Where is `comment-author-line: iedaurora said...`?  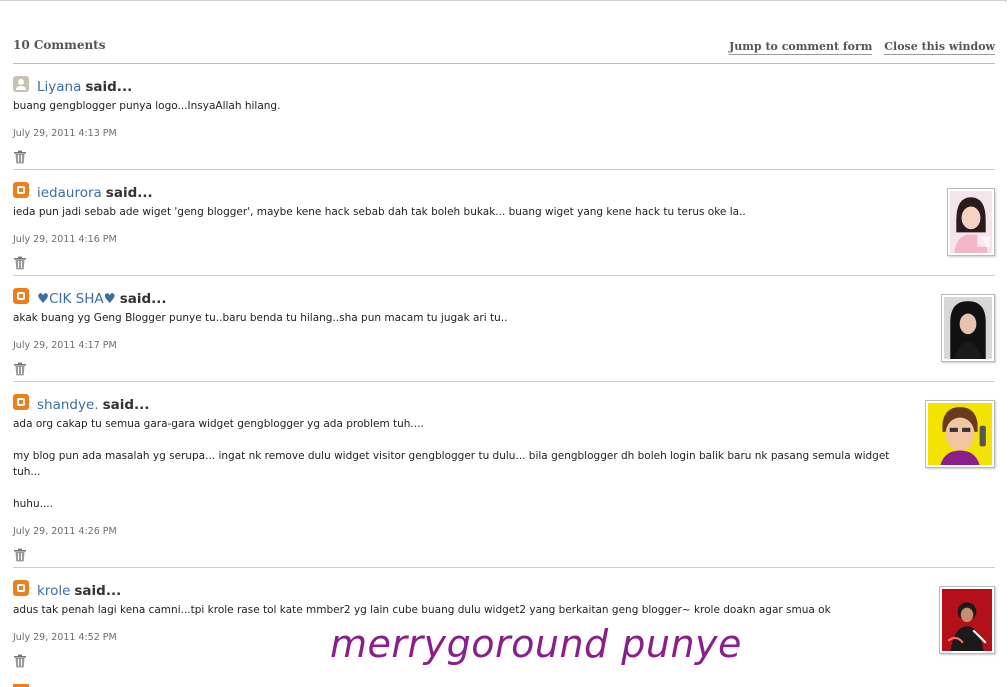 comment-author-line: iedaurora said... is located at coordinates (83, 191).